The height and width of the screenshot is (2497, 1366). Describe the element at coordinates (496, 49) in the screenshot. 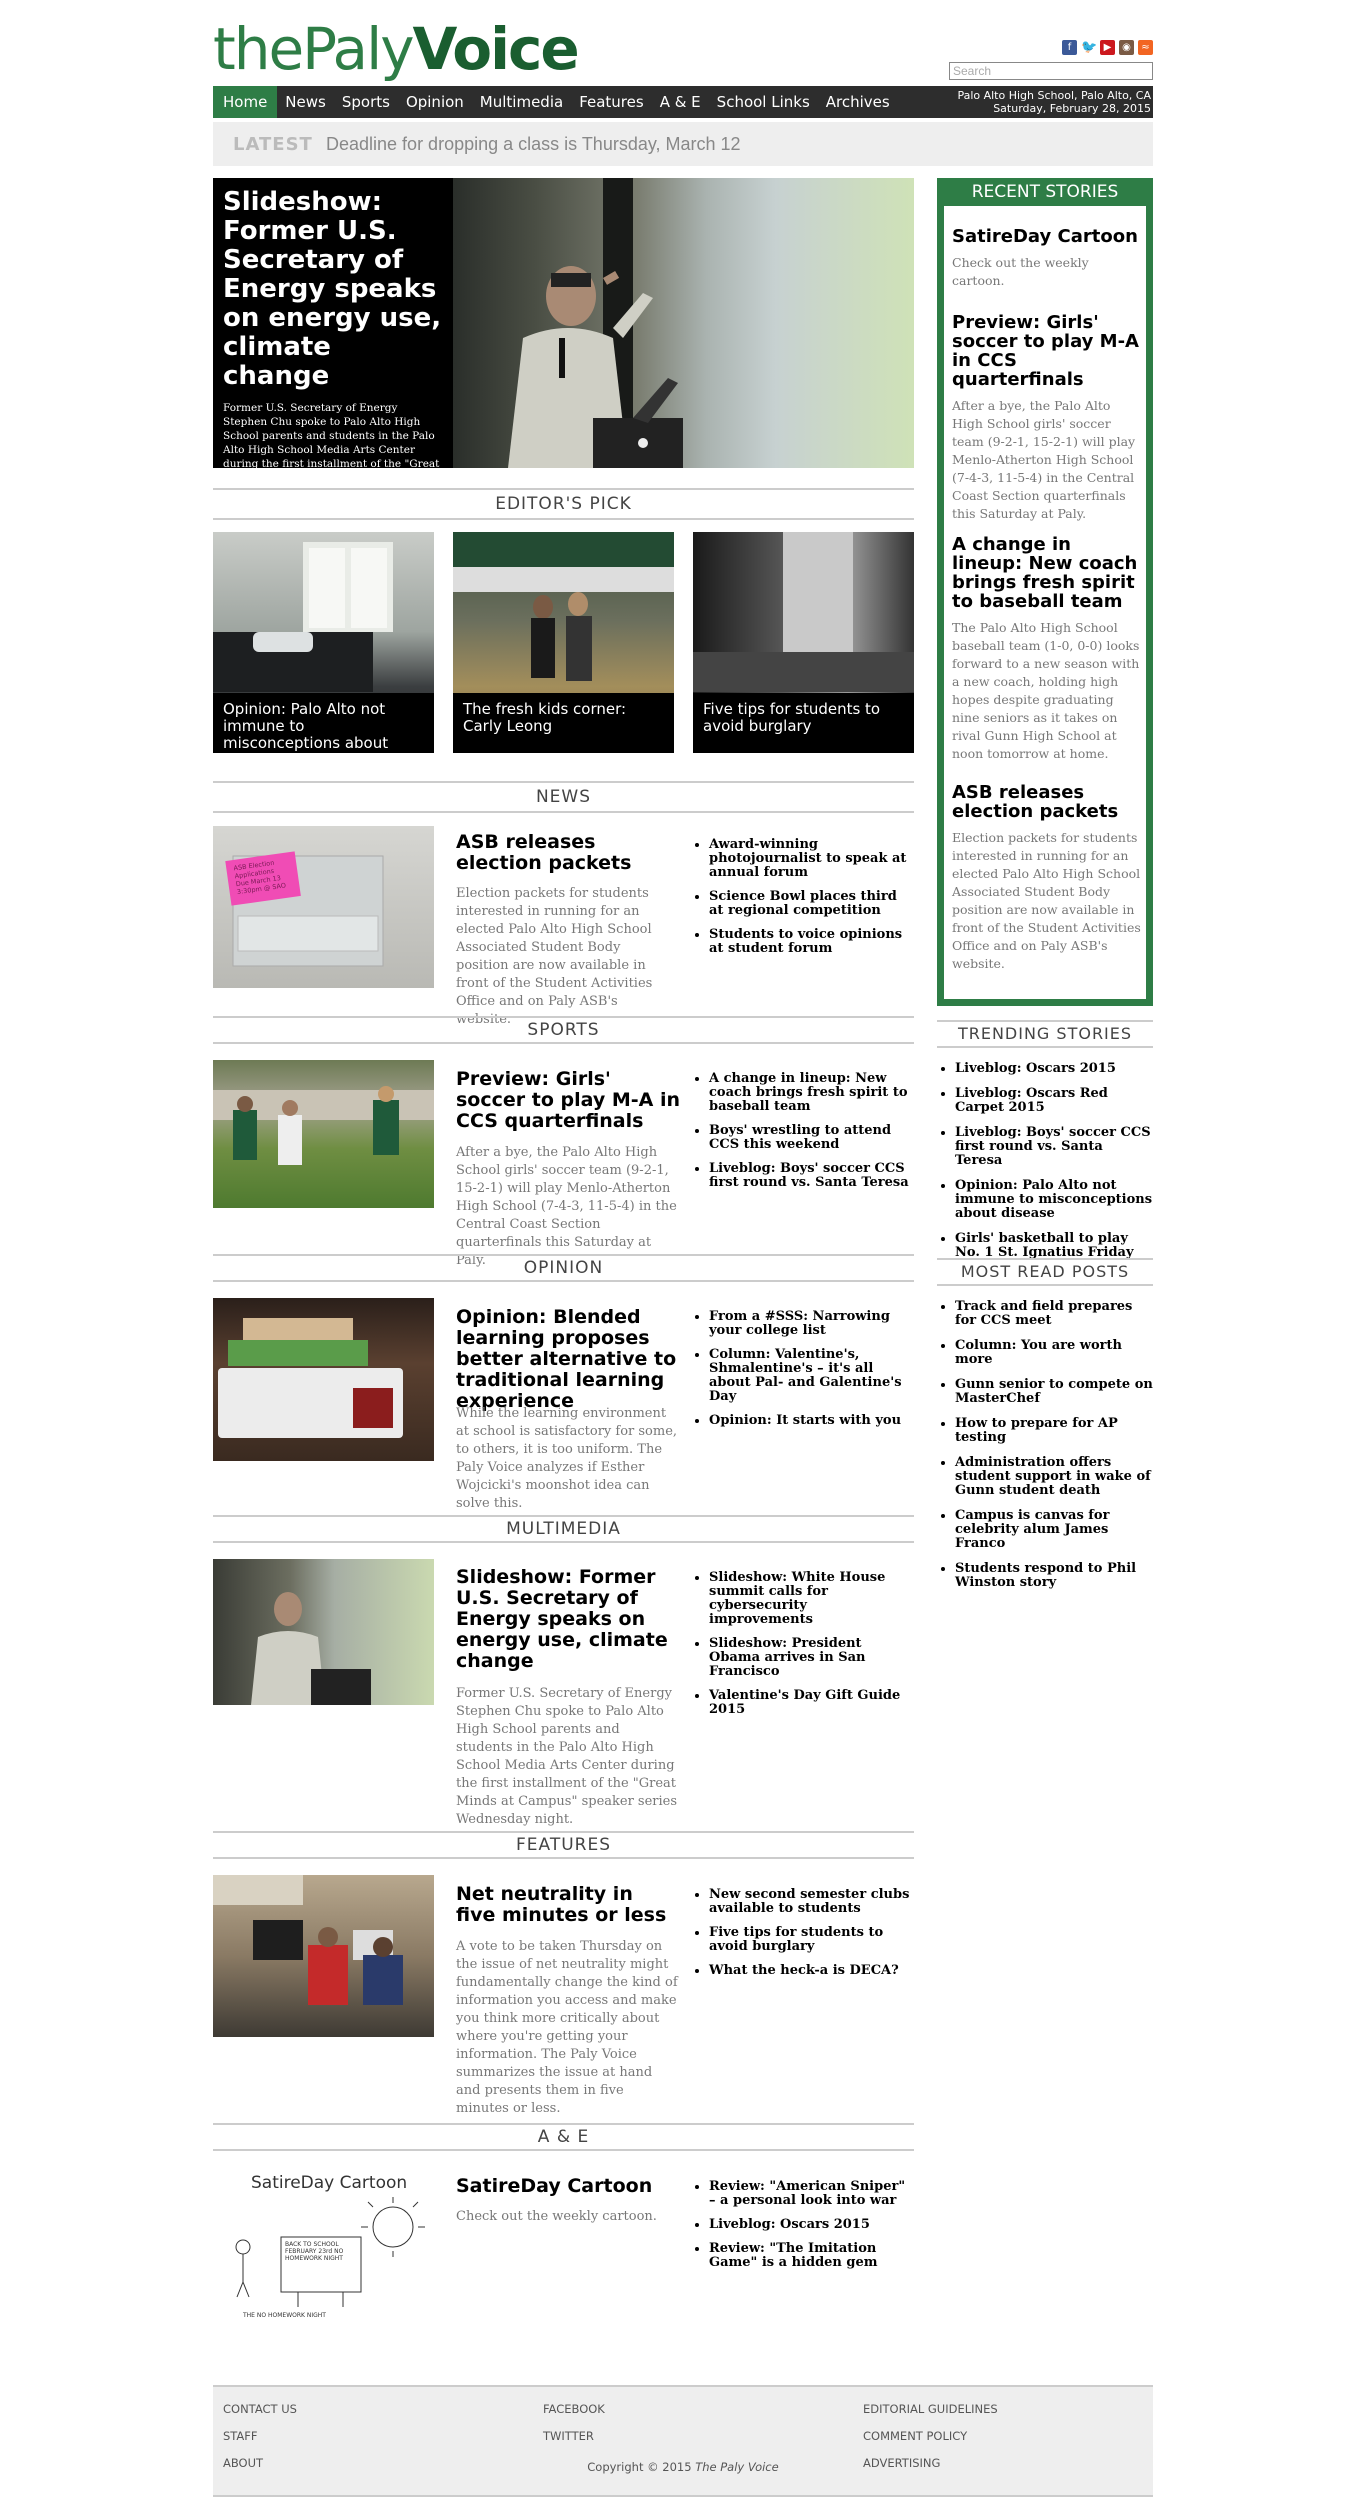

I see `logo-text-voice: Voice` at that location.